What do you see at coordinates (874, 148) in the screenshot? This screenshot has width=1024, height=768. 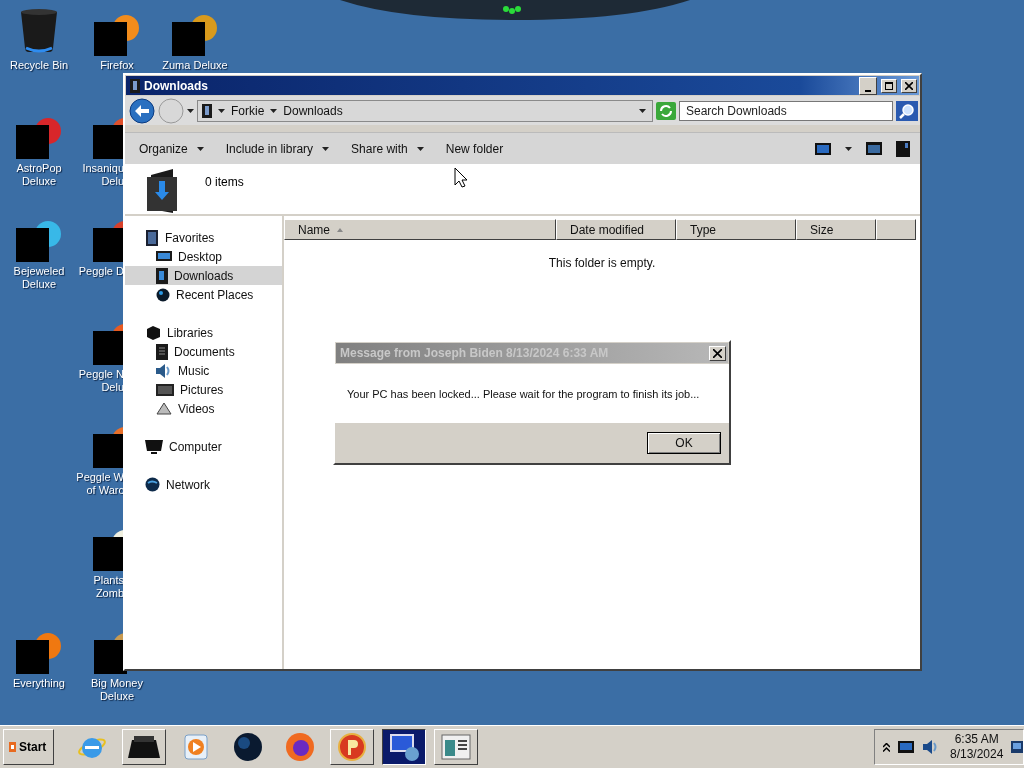 I see `preview-pane-icon` at bounding box center [874, 148].